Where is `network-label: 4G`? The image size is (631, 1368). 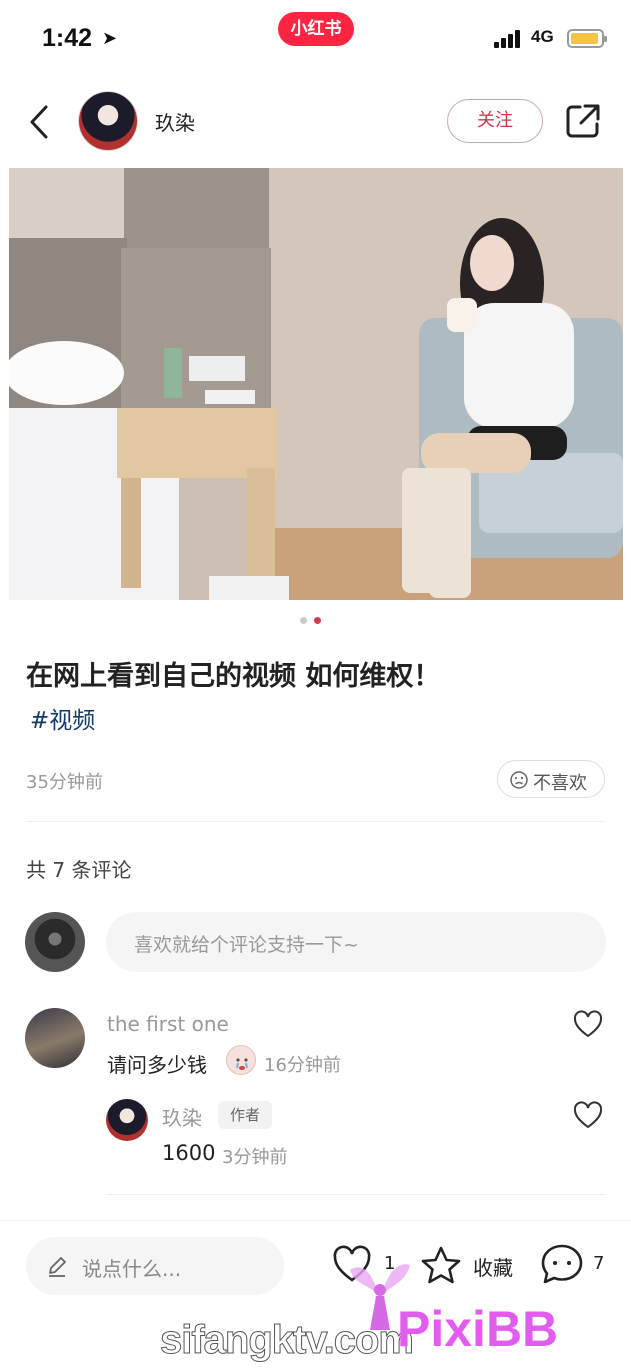
network-label: 4G is located at coordinates (542, 36).